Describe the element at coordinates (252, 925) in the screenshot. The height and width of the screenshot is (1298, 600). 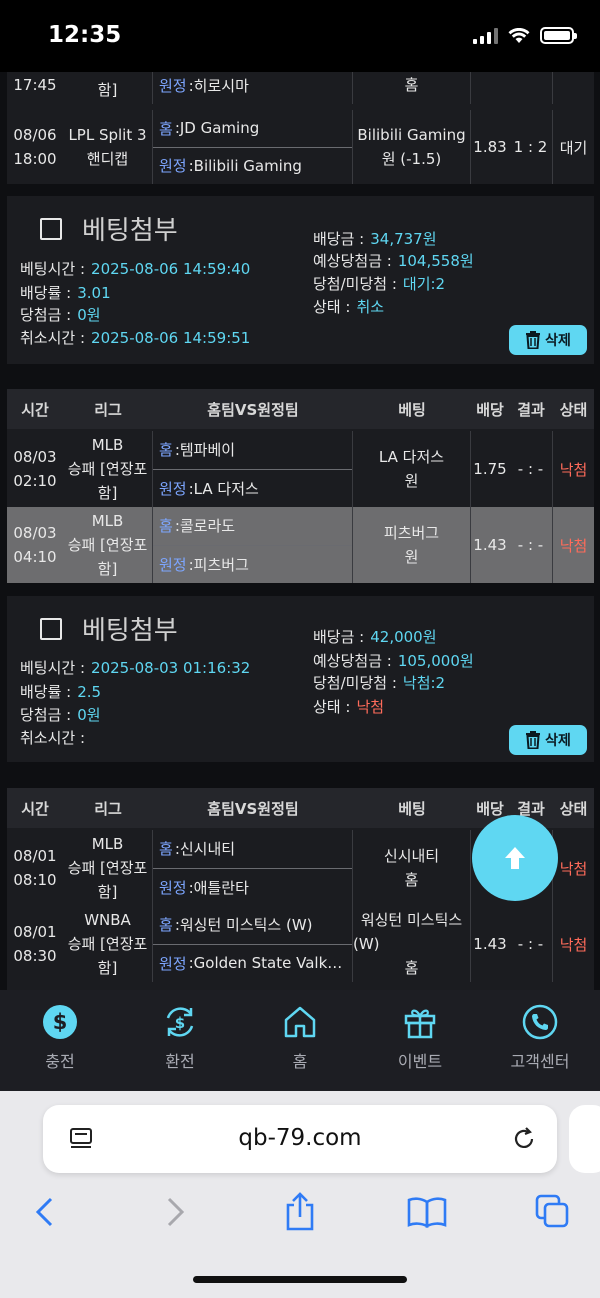
I see `home-team: 홈:워싱턴 미스틱스 (W)` at that location.